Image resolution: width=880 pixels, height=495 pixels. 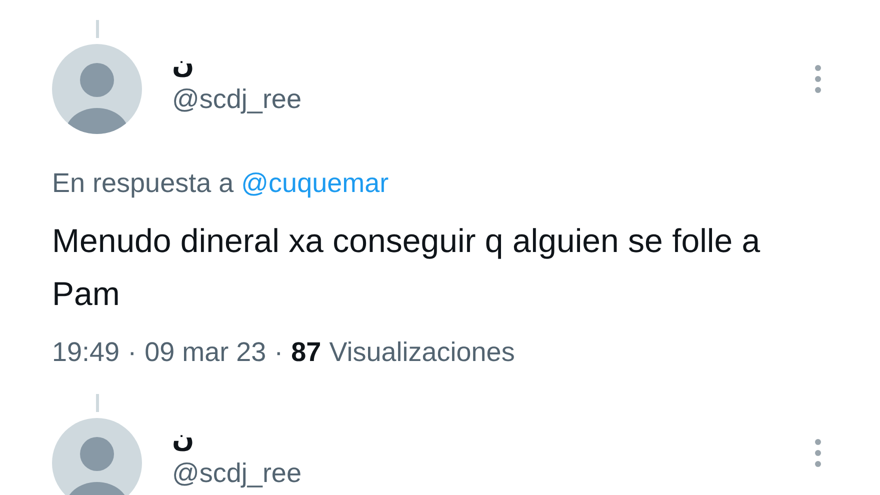 I want to click on tweet-meta: Visualizaciones, so click(x=422, y=352).